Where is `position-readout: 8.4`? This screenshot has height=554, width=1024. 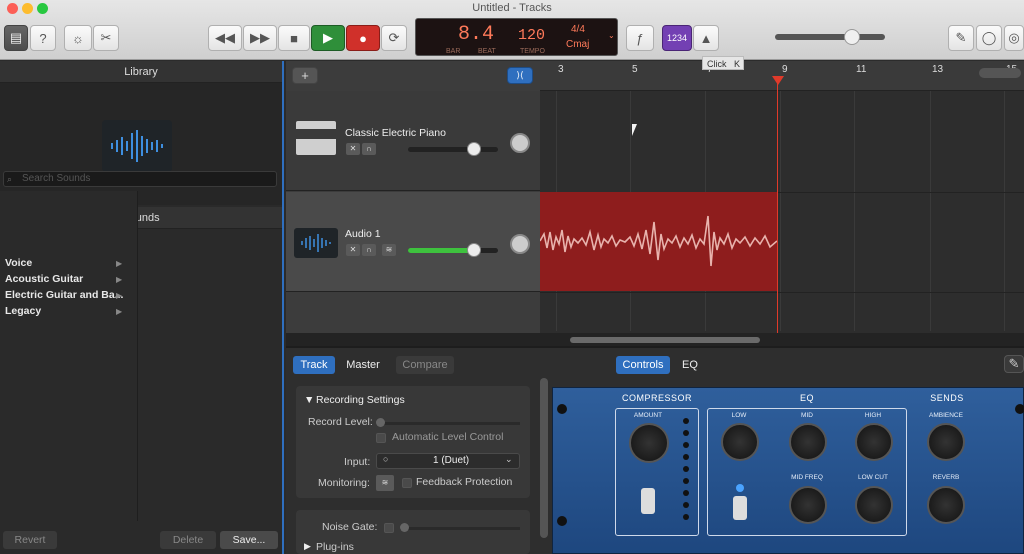 position-readout: 8.4 is located at coordinates (476, 34).